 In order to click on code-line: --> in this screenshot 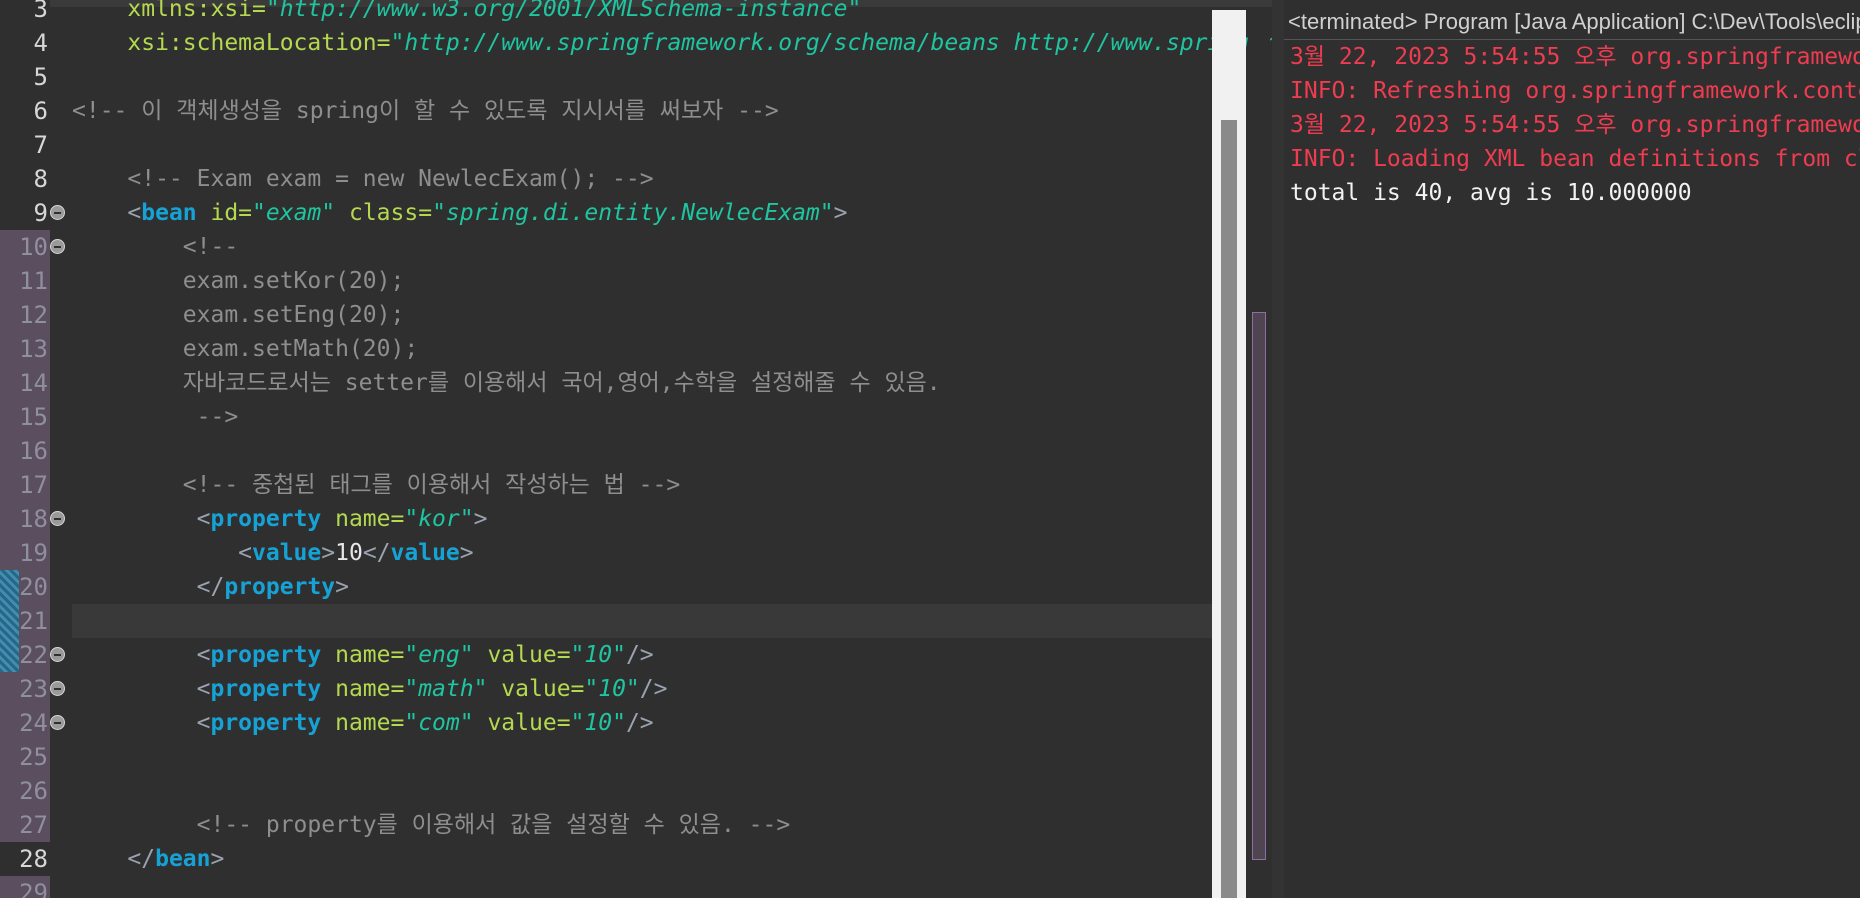, I will do `click(155, 417)`.